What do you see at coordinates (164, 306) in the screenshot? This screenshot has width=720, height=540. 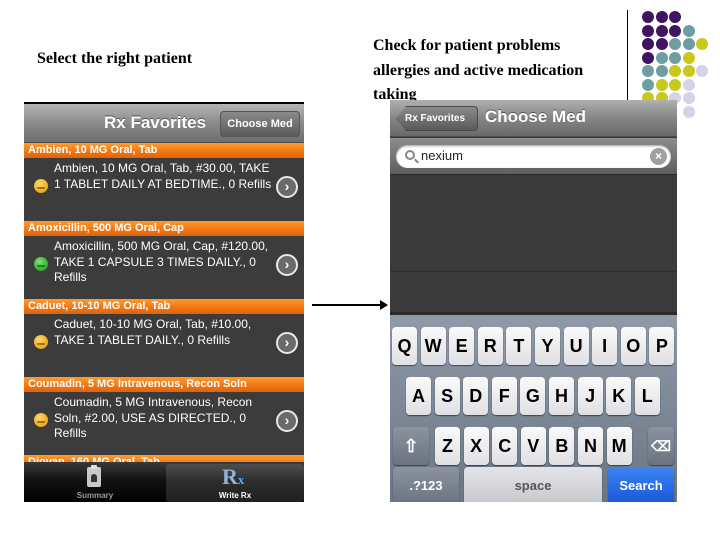 I see `section-header: Caduet, 10-10 MG Oral, Tab` at bounding box center [164, 306].